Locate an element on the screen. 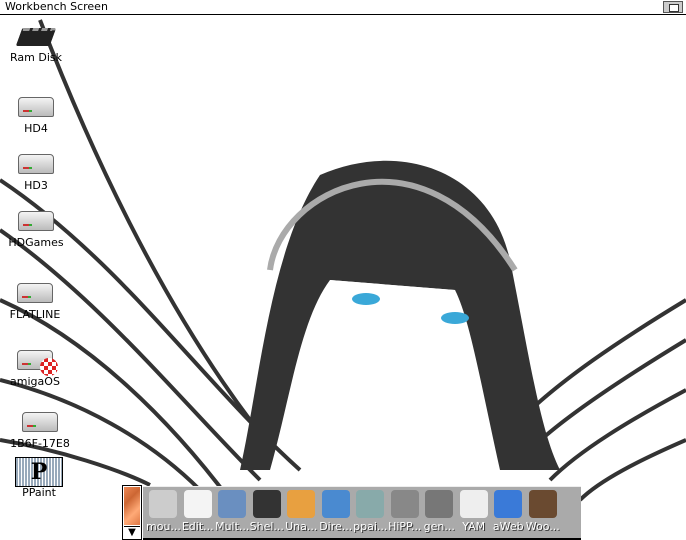  desktop-icon-hd4: HD4 is located at coordinates (36, 116).